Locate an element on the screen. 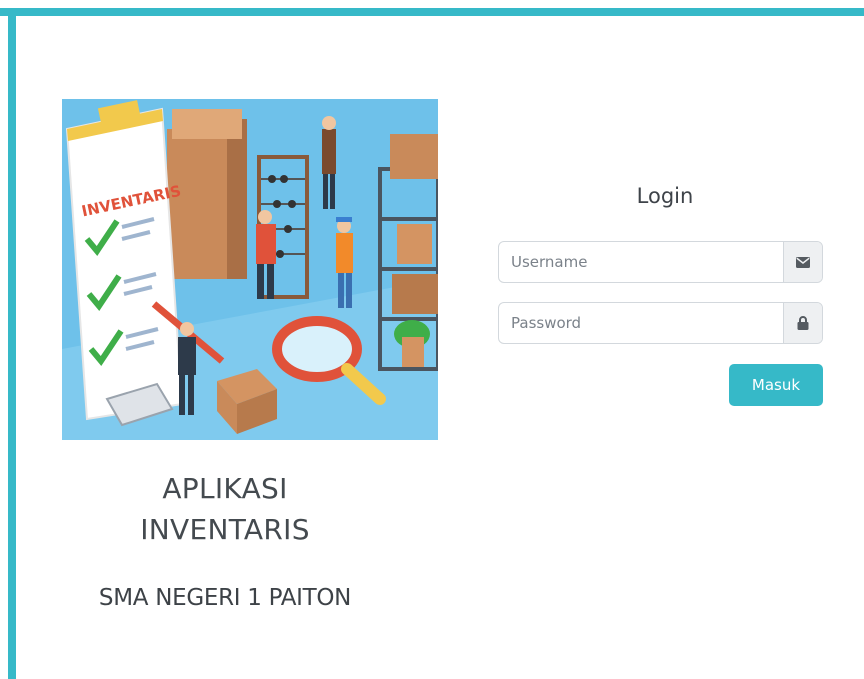  lock-icon is located at coordinates (802, 323).